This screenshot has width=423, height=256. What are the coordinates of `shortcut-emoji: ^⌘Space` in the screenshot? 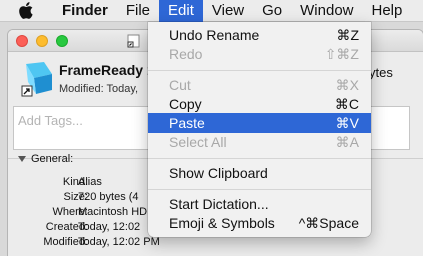 It's located at (328, 223).